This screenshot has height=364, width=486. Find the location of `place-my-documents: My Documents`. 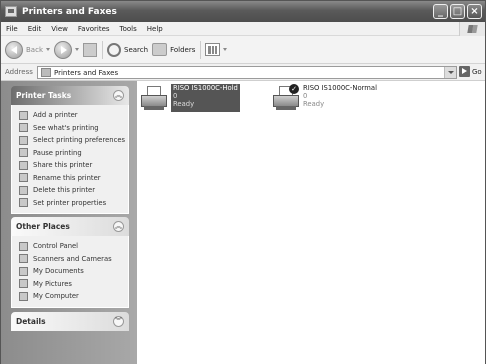

place-my-documents: My Documents is located at coordinates (71, 271).